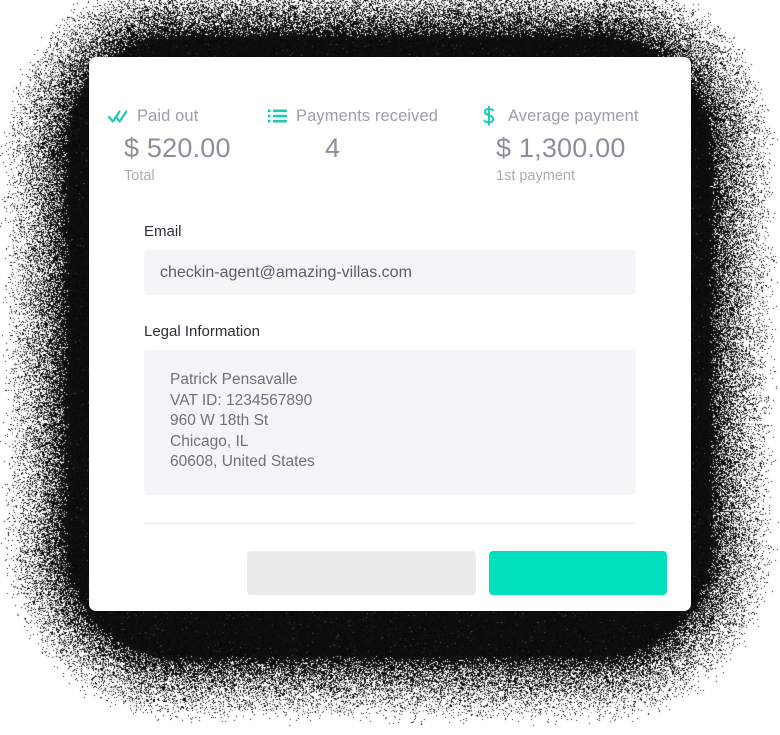 This screenshot has width=780, height=735. What do you see at coordinates (241, 400) in the screenshot?
I see `legal-line: VAT ID: 1234567890` at bounding box center [241, 400].